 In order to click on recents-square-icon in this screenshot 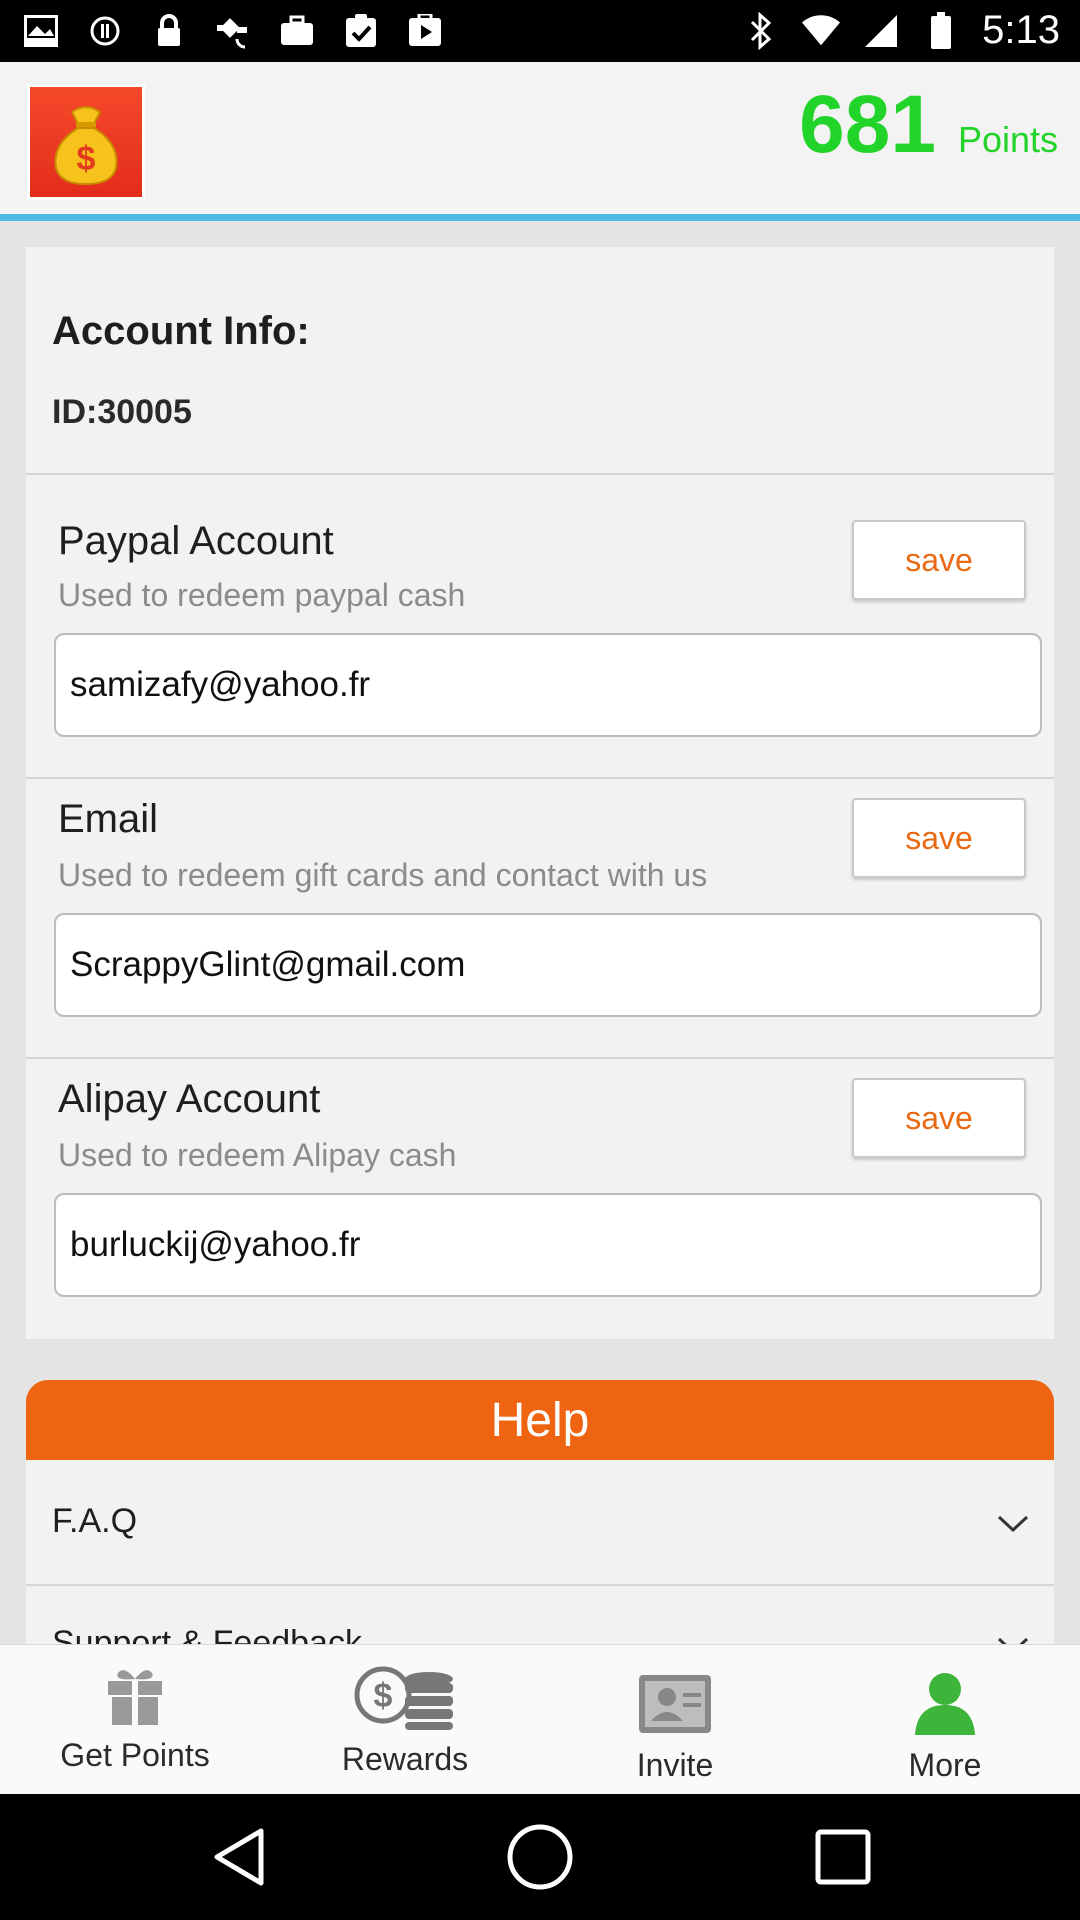, I will do `click(843, 1857)`.